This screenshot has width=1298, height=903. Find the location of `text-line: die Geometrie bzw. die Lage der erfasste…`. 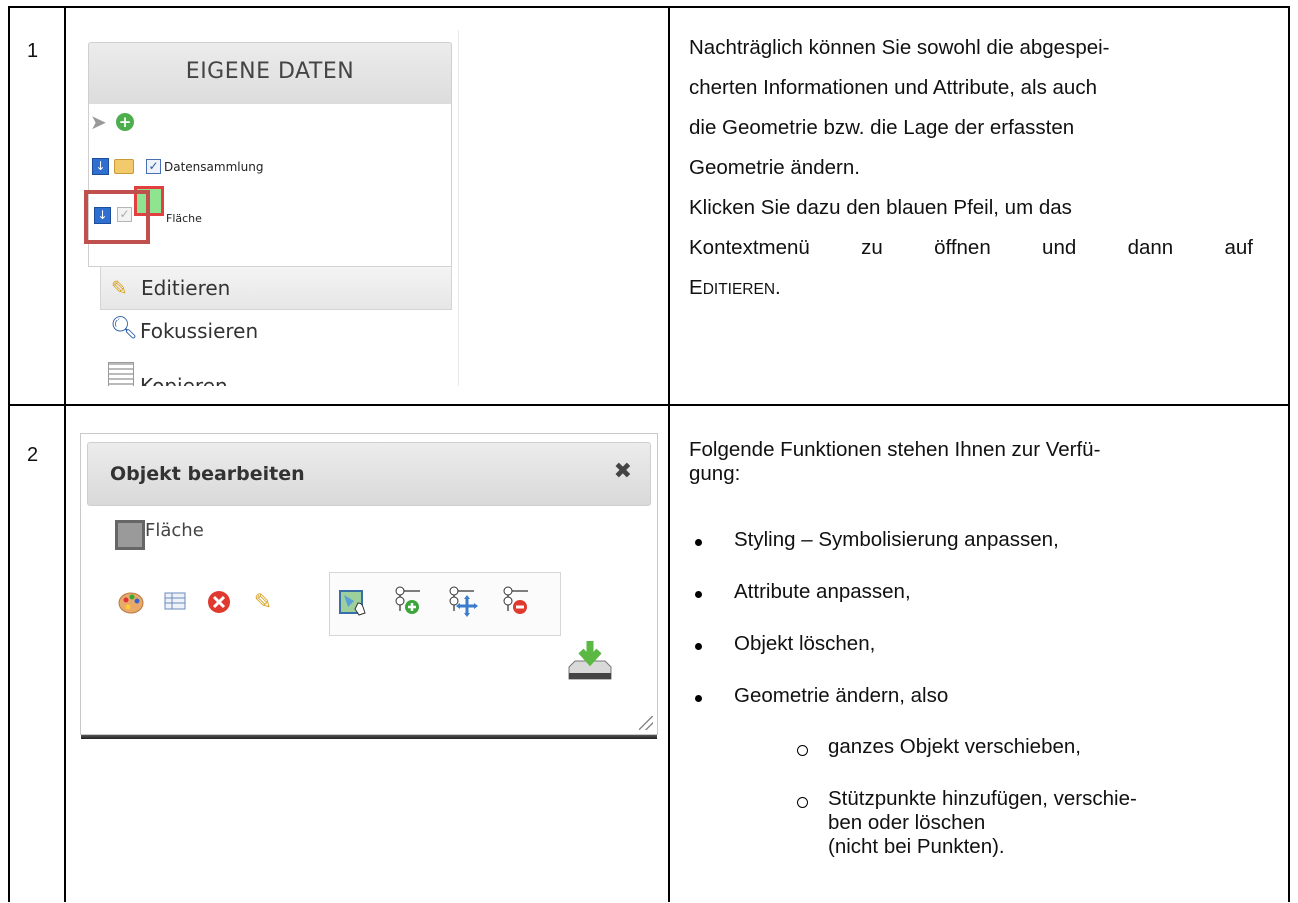

text-line: die Geometrie bzw. die Lage der erfasste… is located at coordinates (882, 127).